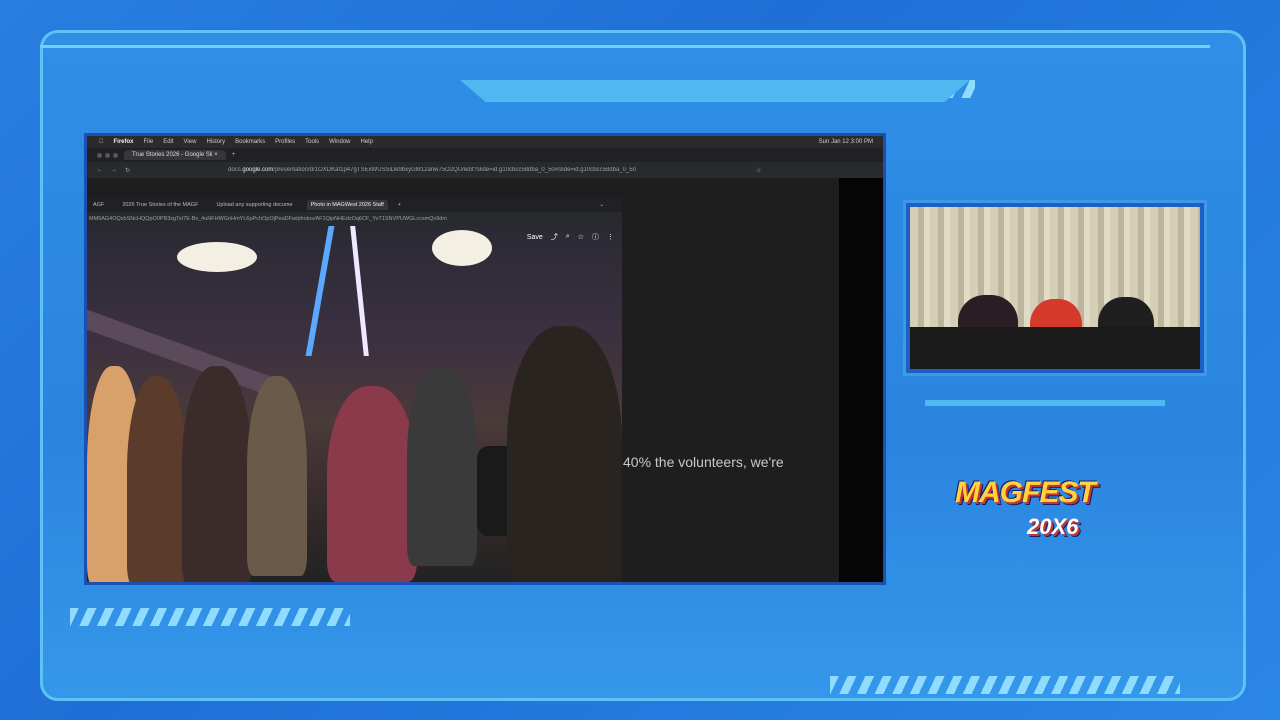 Image resolution: width=1280 pixels, height=720 pixels. What do you see at coordinates (845, 142) in the screenshot?
I see `menubar-clock: Sun Jan 12 3:00 PM` at bounding box center [845, 142].